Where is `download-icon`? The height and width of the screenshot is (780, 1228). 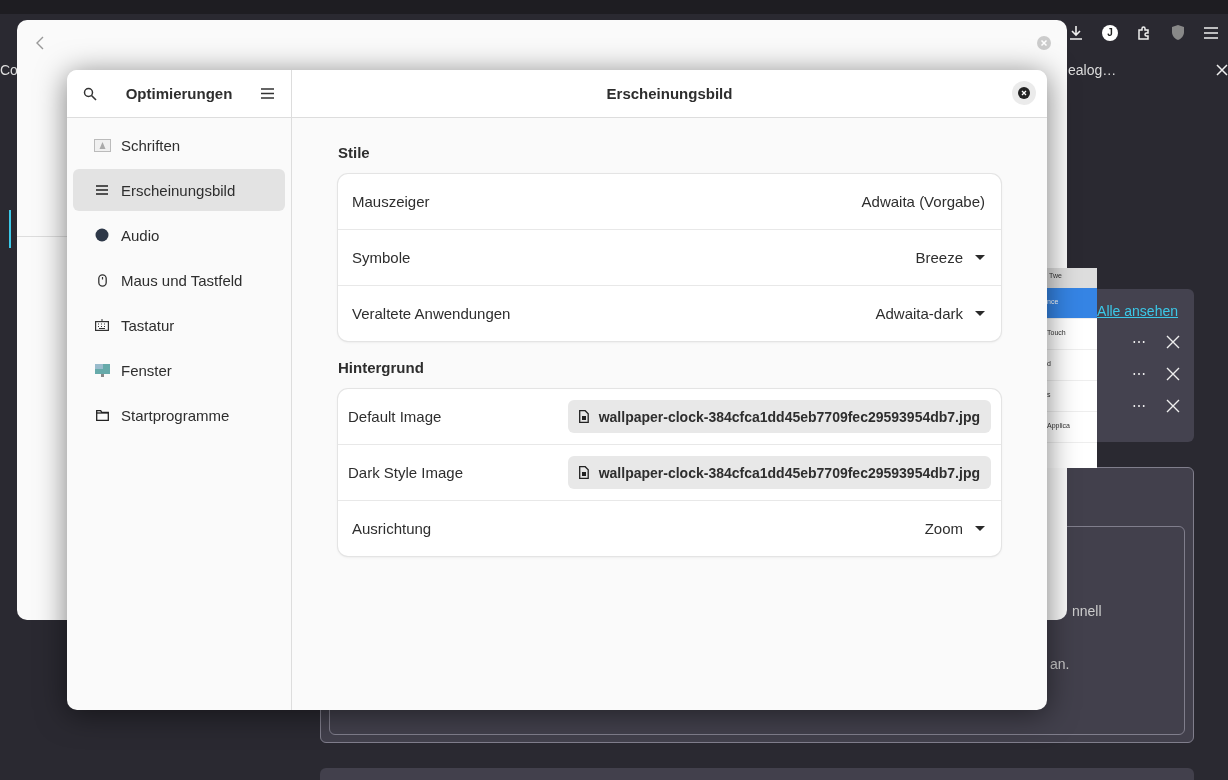
download-icon is located at coordinates (1076, 32).